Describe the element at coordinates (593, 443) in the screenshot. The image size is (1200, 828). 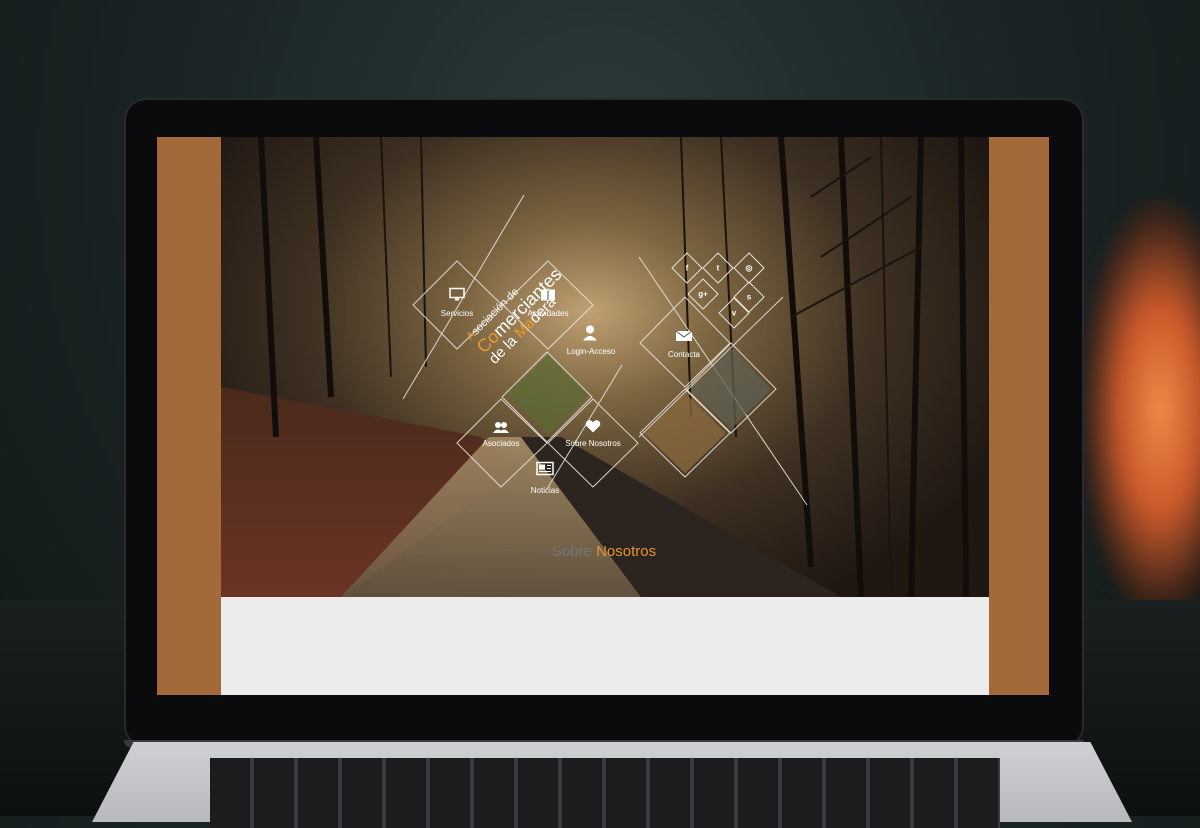
I see `nav-sobre-nosotros: Sobre Nosotros` at that location.